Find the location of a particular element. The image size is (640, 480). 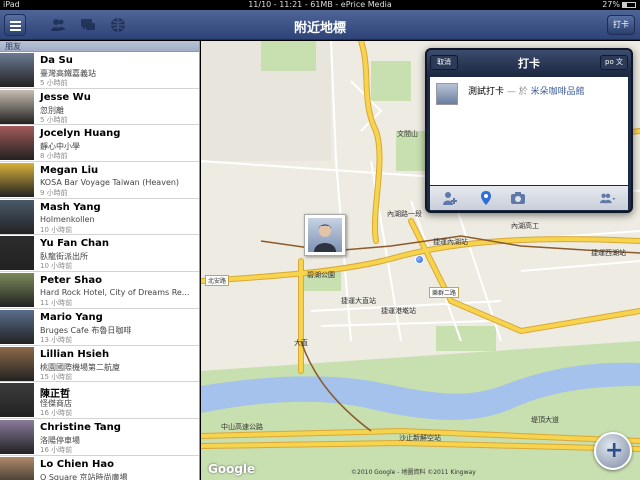

friend-time: 8 小時前 is located at coordinates (54, 156).